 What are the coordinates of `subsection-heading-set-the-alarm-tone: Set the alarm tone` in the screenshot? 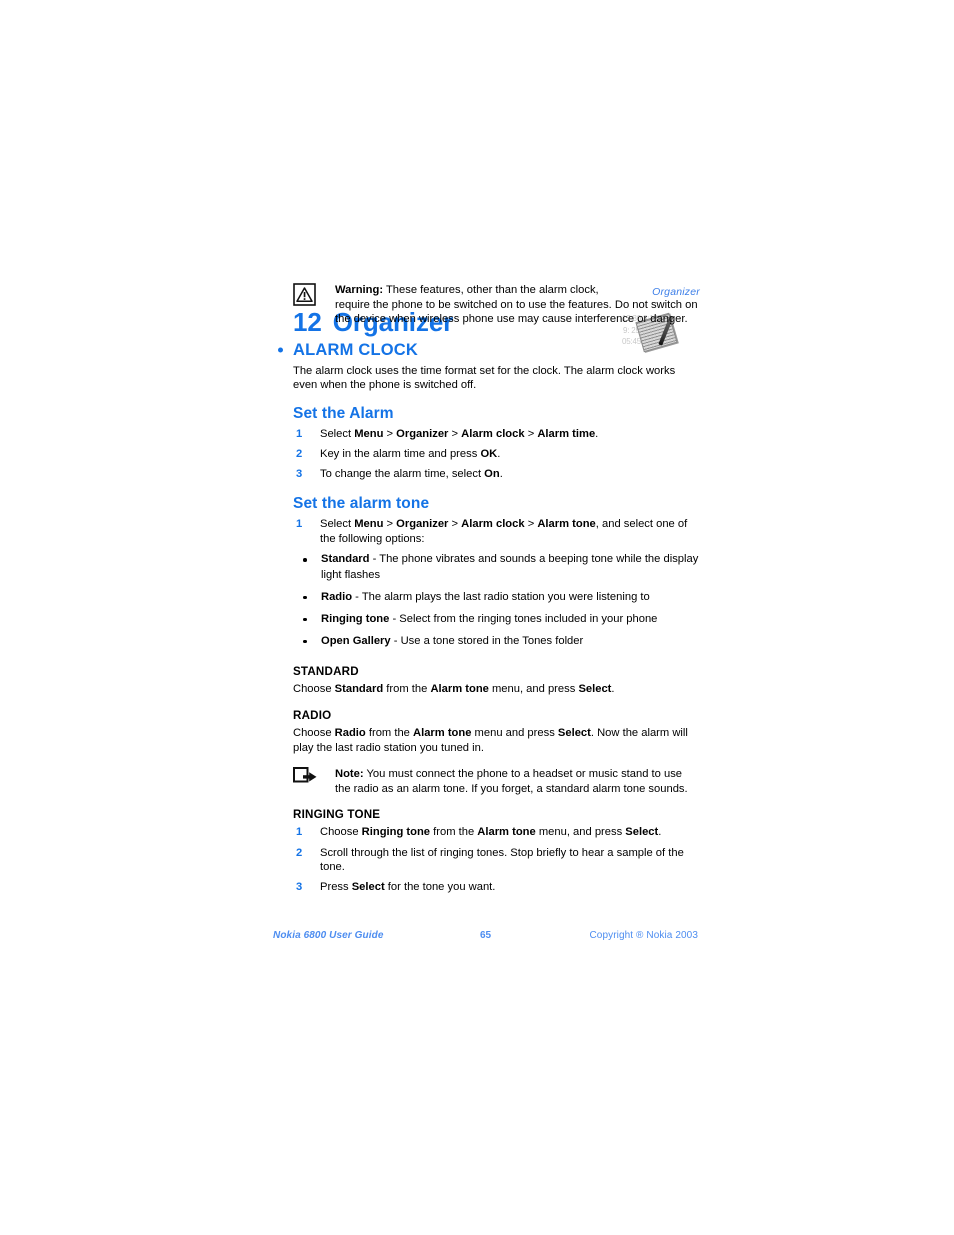 It's located at (361, 504).